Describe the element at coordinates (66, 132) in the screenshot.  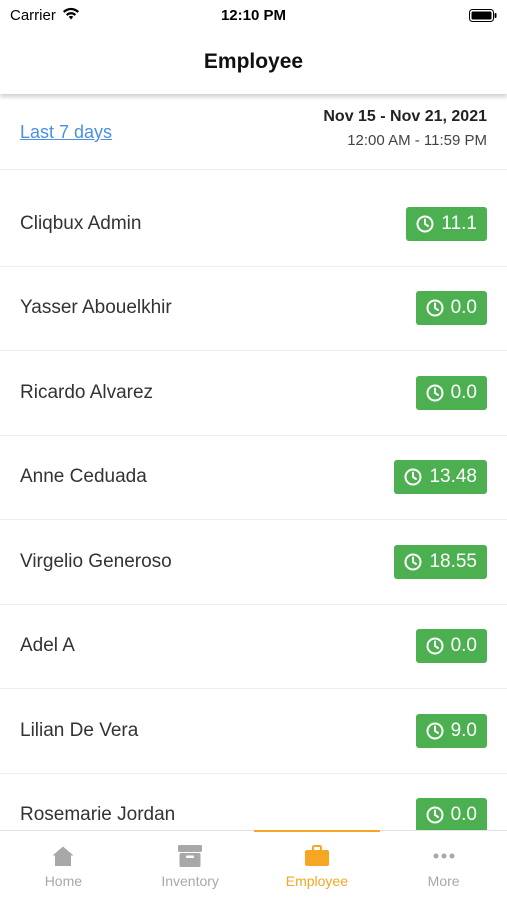
I see `date-range-filter-link: Last 7 days` at that location.